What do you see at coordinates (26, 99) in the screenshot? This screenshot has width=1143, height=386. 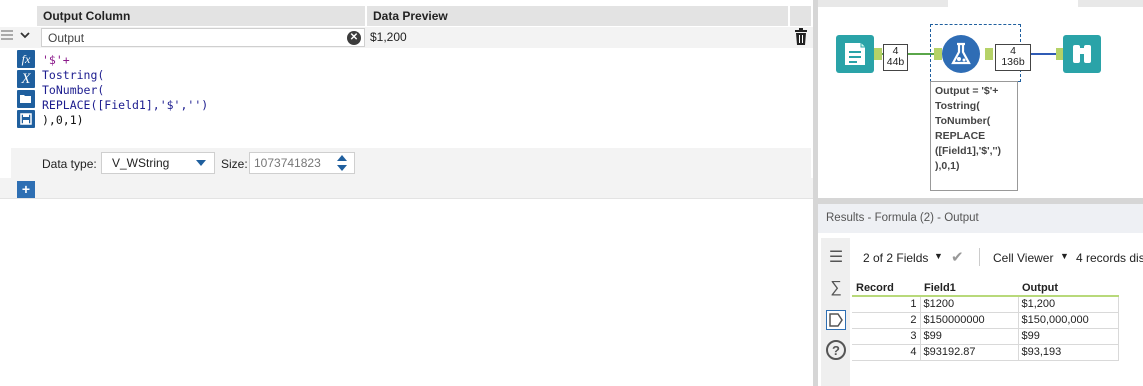 I see `open-folder-icon` at bounding box center [26, 99].